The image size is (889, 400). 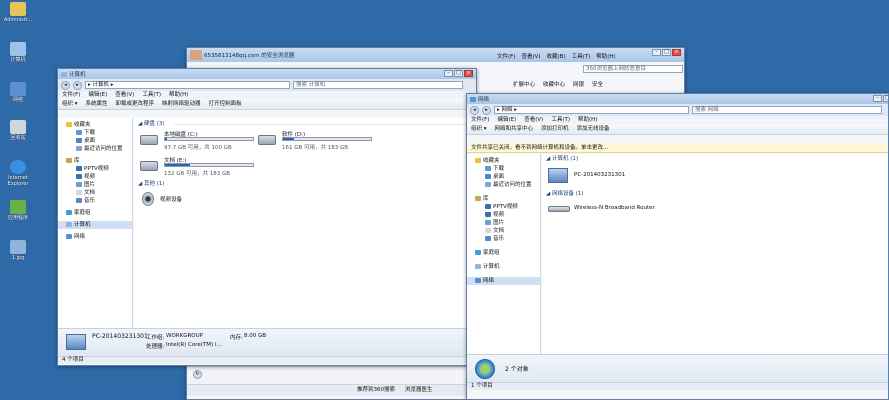 What do you see at coordinates (578, 84) in the screenshot?
I see `online-banking-button: 网银` at bounding box center [578, 84].